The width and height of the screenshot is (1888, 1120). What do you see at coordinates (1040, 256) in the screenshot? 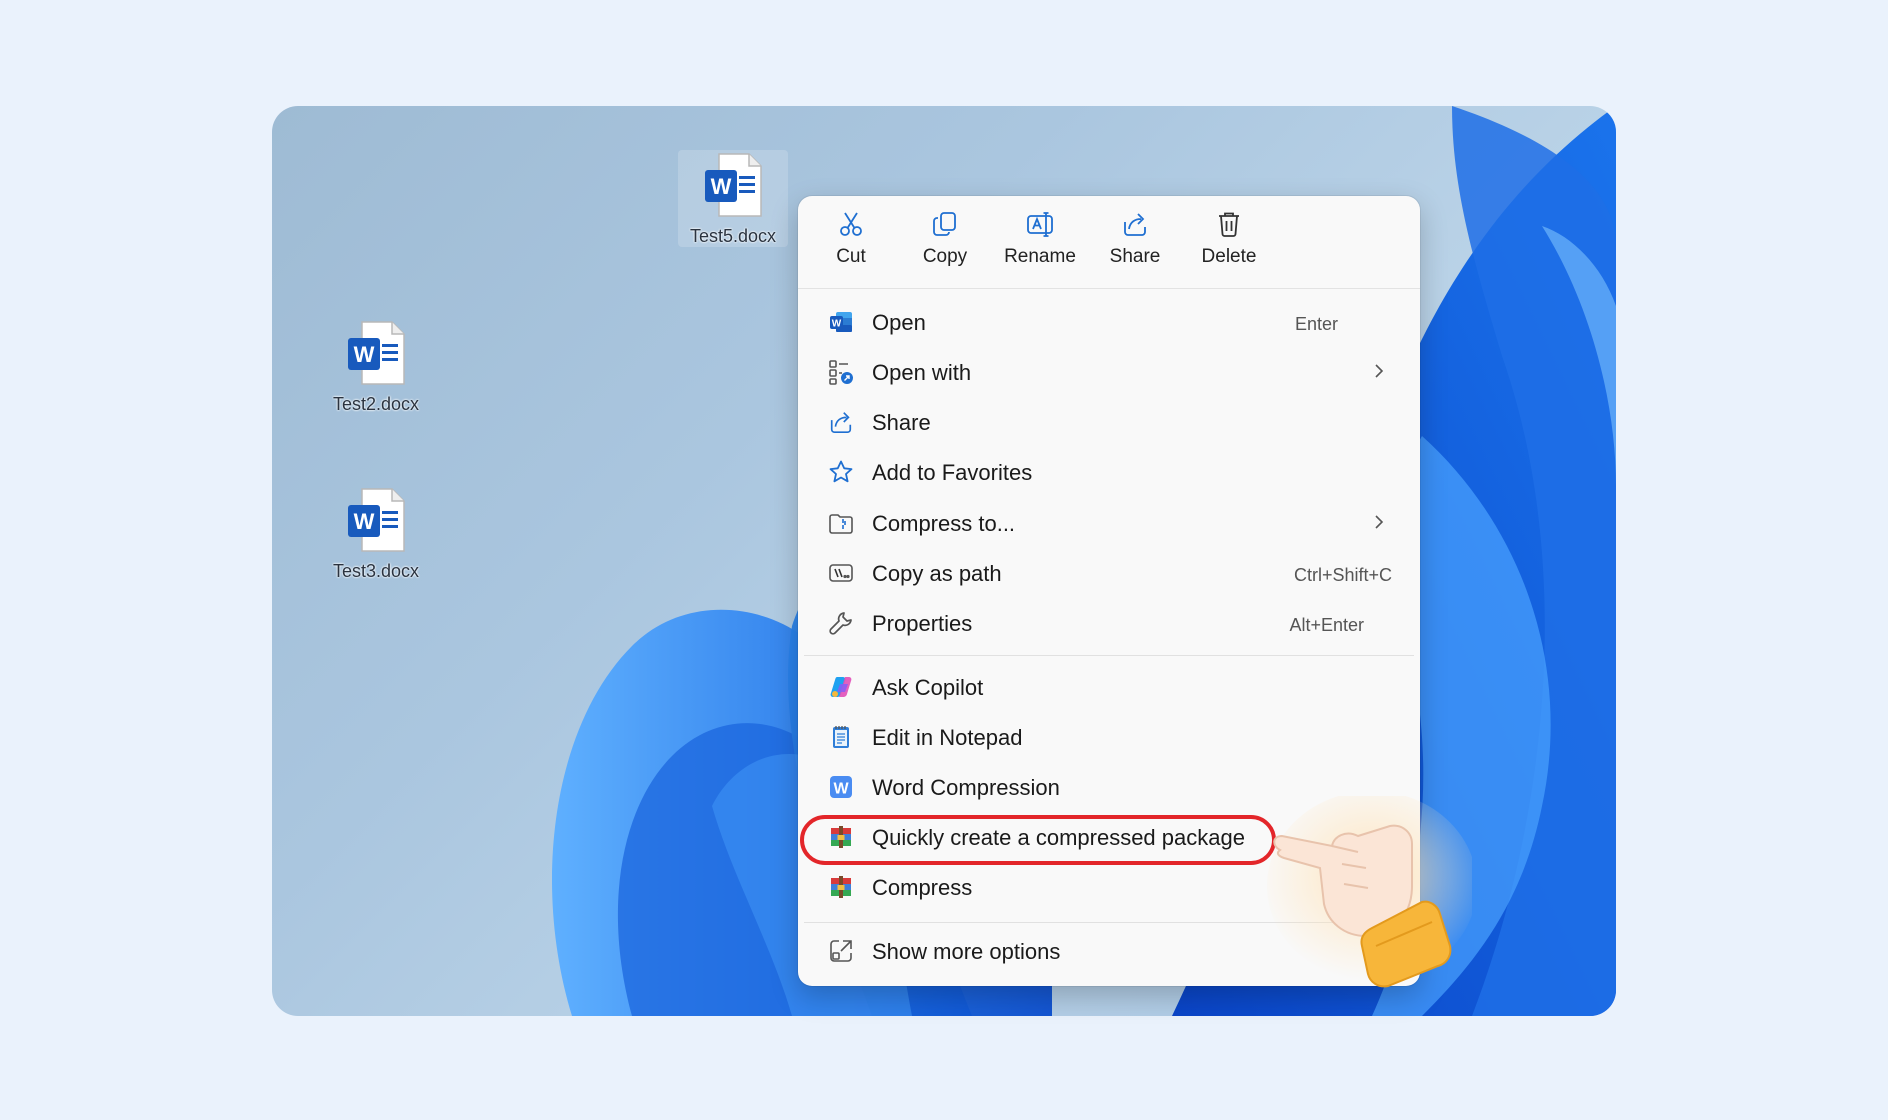
I see `rename-label: Rename` at bounding box center [1040, 256].